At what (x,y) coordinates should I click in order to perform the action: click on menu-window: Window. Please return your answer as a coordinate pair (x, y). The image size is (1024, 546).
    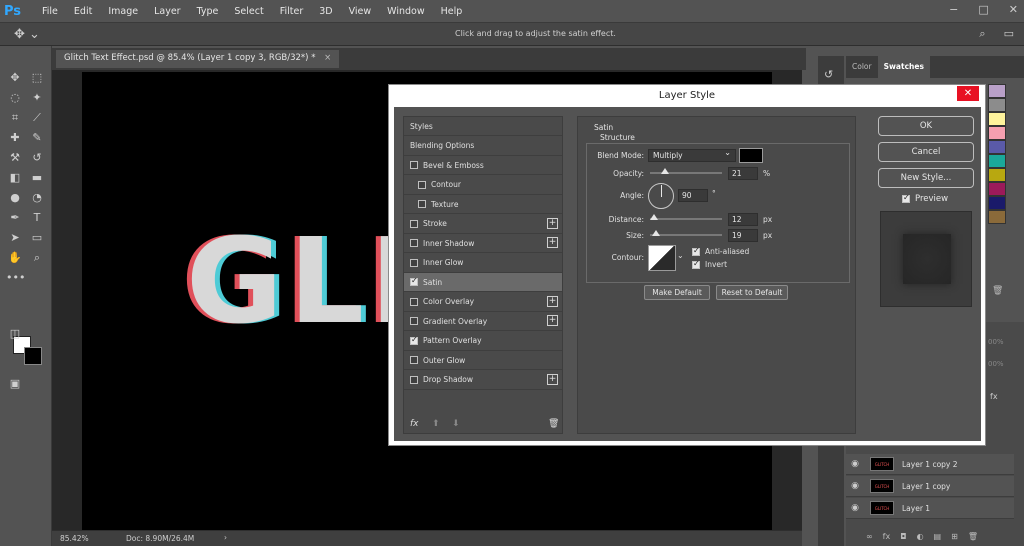
    Looking at the image, I should click on (405, 11).